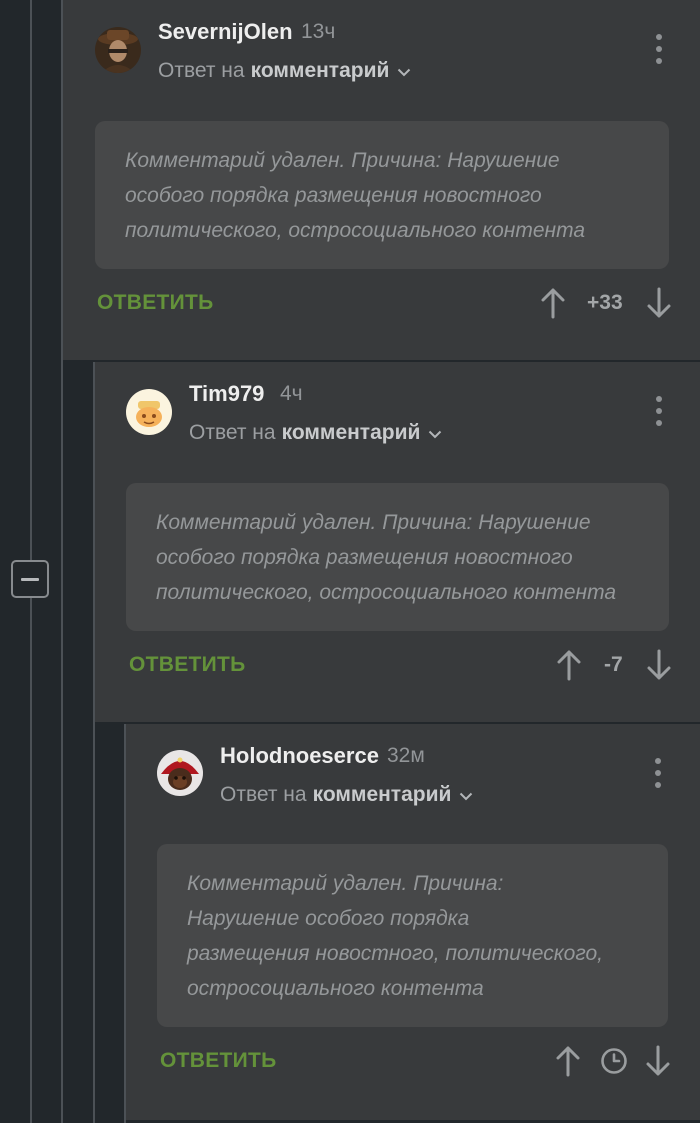 This screenshot has height=1123, width=700. Describe the element at coordinates (345, 883) in the screenshot. I see `deleted-text-line: Комментарий удален. Причина:` at that location.